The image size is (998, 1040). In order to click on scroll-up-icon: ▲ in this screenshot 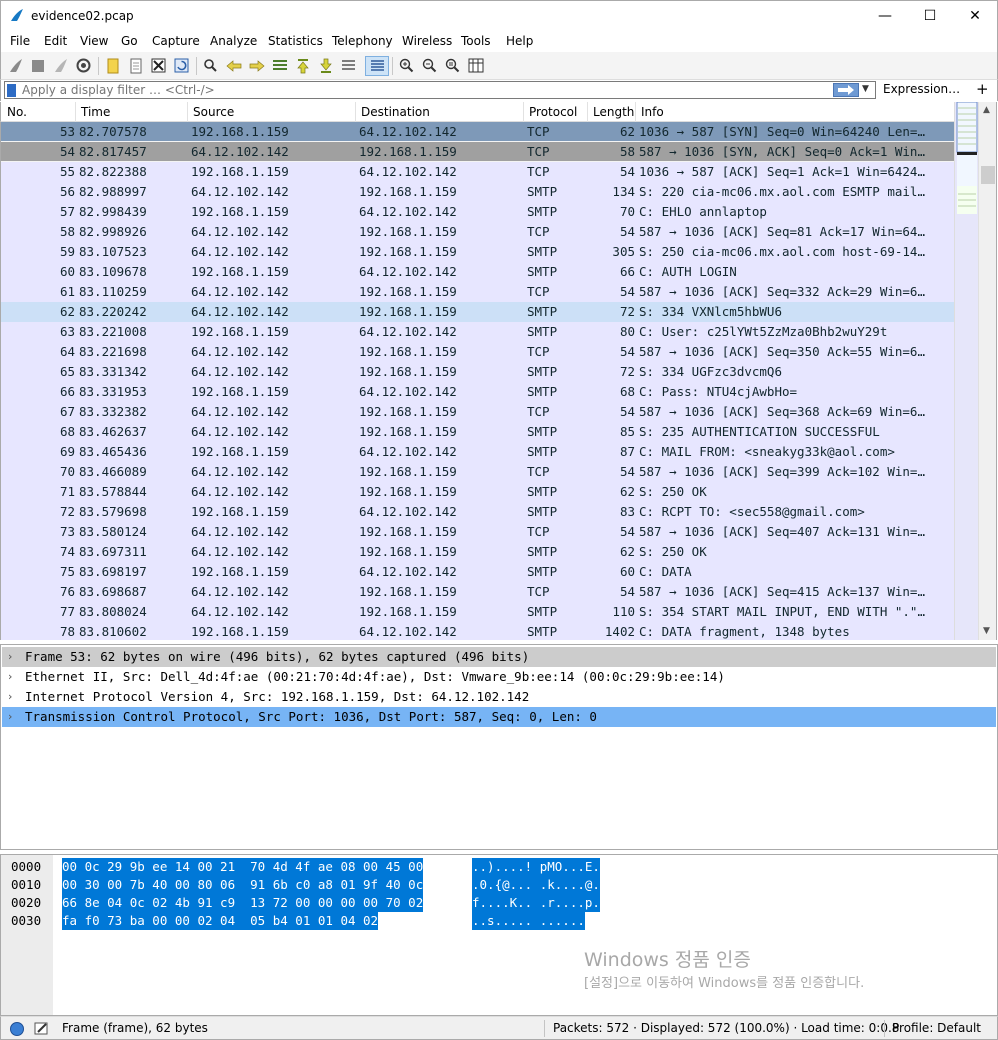, I will do `click(986, 110)`.